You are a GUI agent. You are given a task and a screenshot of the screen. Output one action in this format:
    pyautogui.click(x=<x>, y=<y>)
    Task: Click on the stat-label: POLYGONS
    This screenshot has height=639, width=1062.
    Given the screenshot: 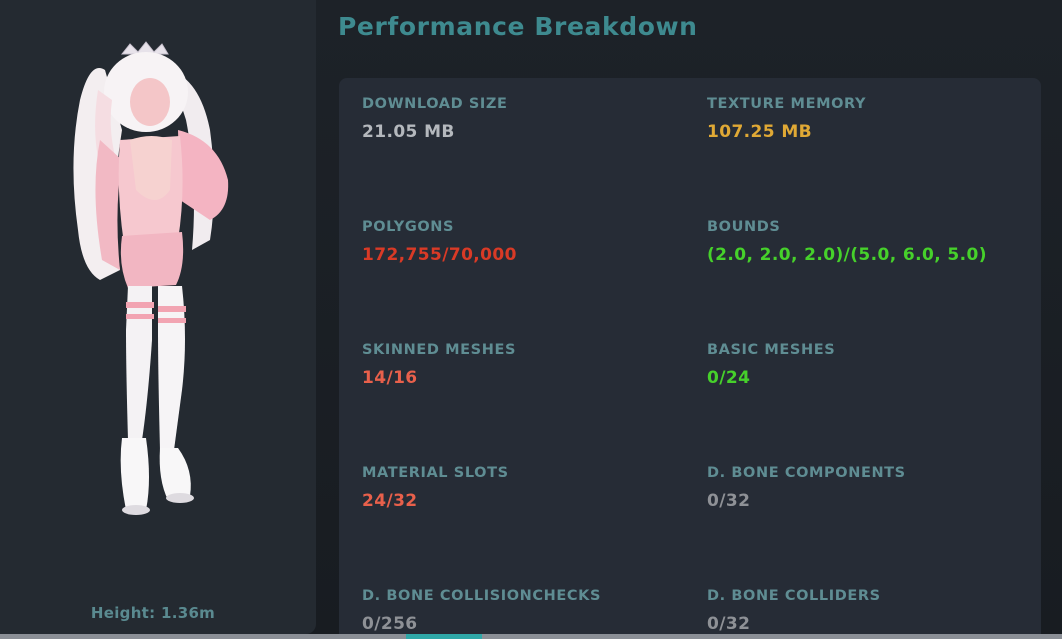 What is the action you would take?
    pyautogui.click(x=408, y=227)
    